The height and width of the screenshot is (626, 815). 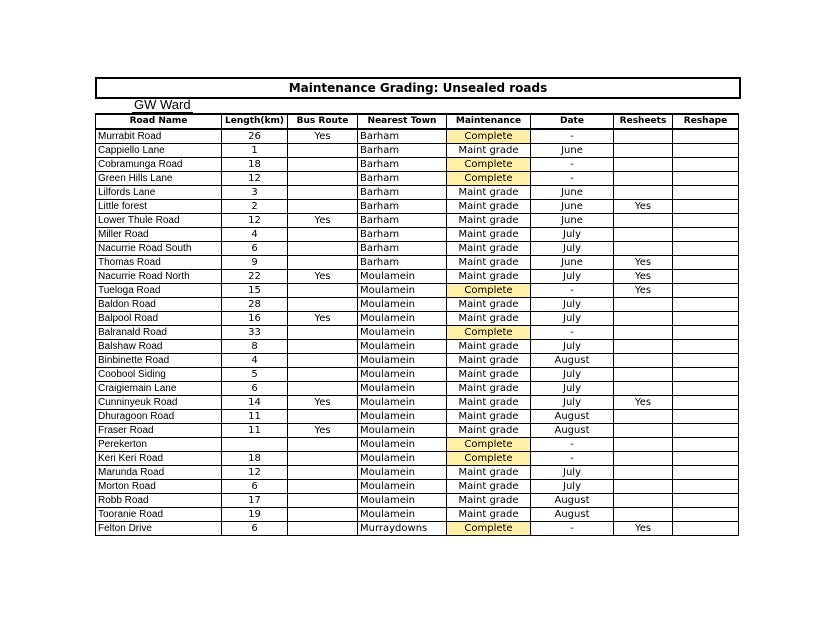 I want to click on cell-road-name: Dhuragoon Road, so click(x=158, y=416).